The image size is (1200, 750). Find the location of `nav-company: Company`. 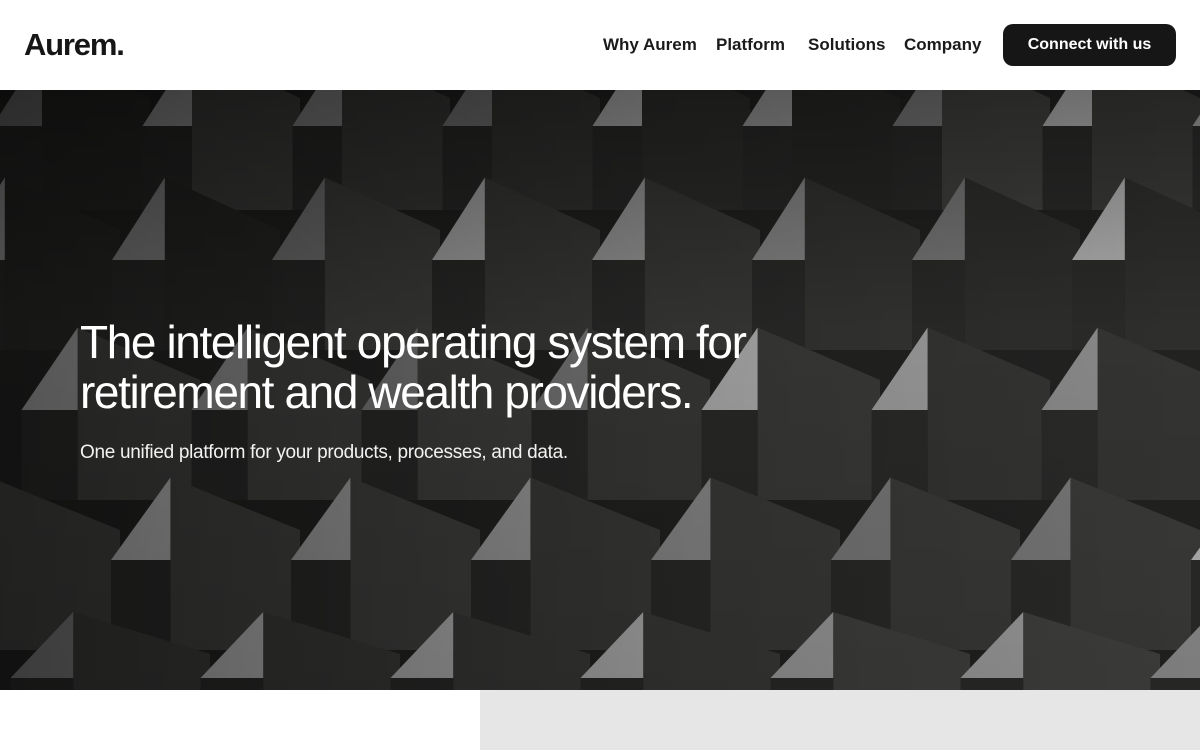

nav-company: Company is located at coordinates (942, 45).